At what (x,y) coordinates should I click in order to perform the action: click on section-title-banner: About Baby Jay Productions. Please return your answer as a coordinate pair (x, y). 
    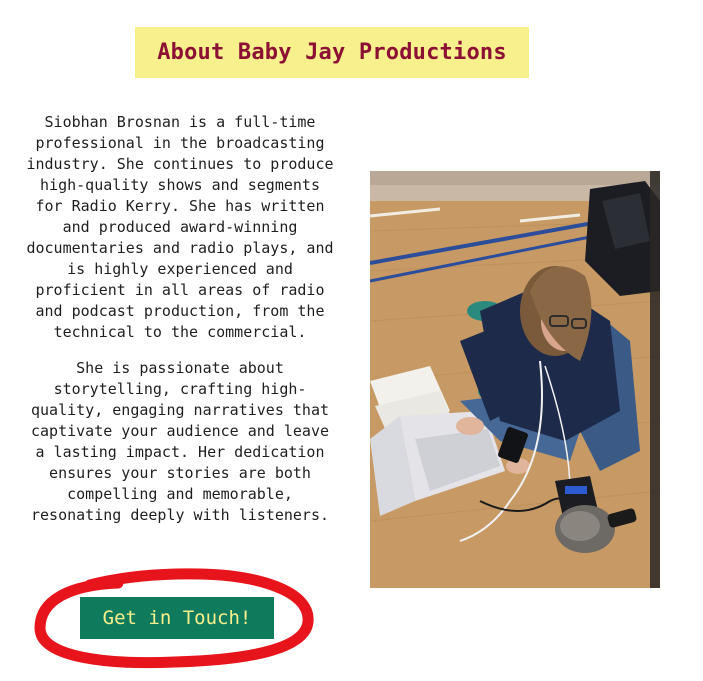
    Looking at the image, I should click on (332, 52).